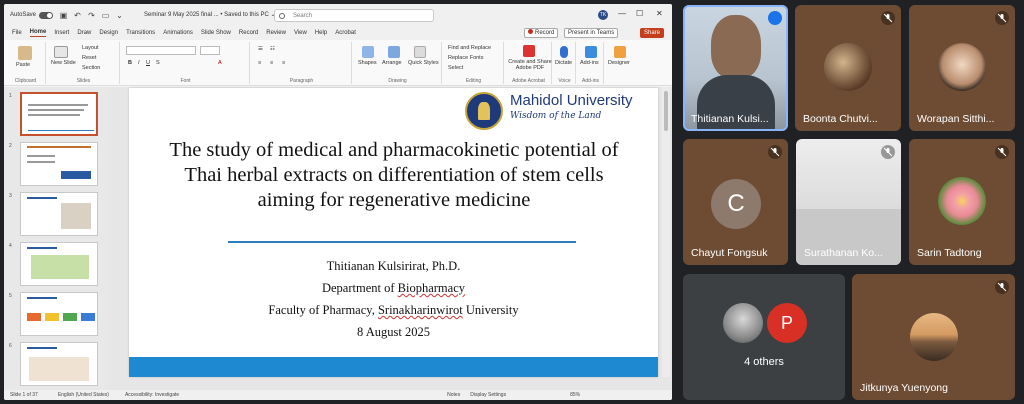 The height and width of the screenshot is (404, 1024). I want to click on menu-file: File, so click(17, 33).